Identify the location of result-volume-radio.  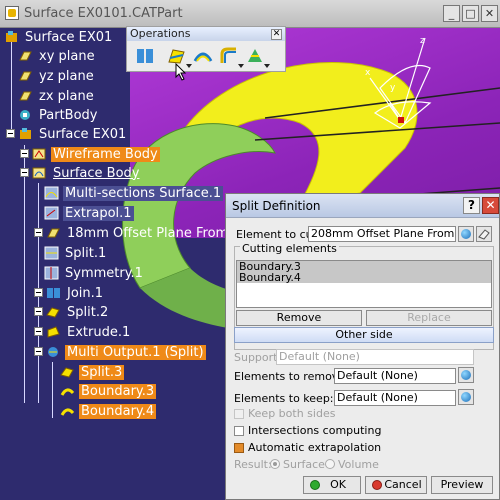
(330, 464).